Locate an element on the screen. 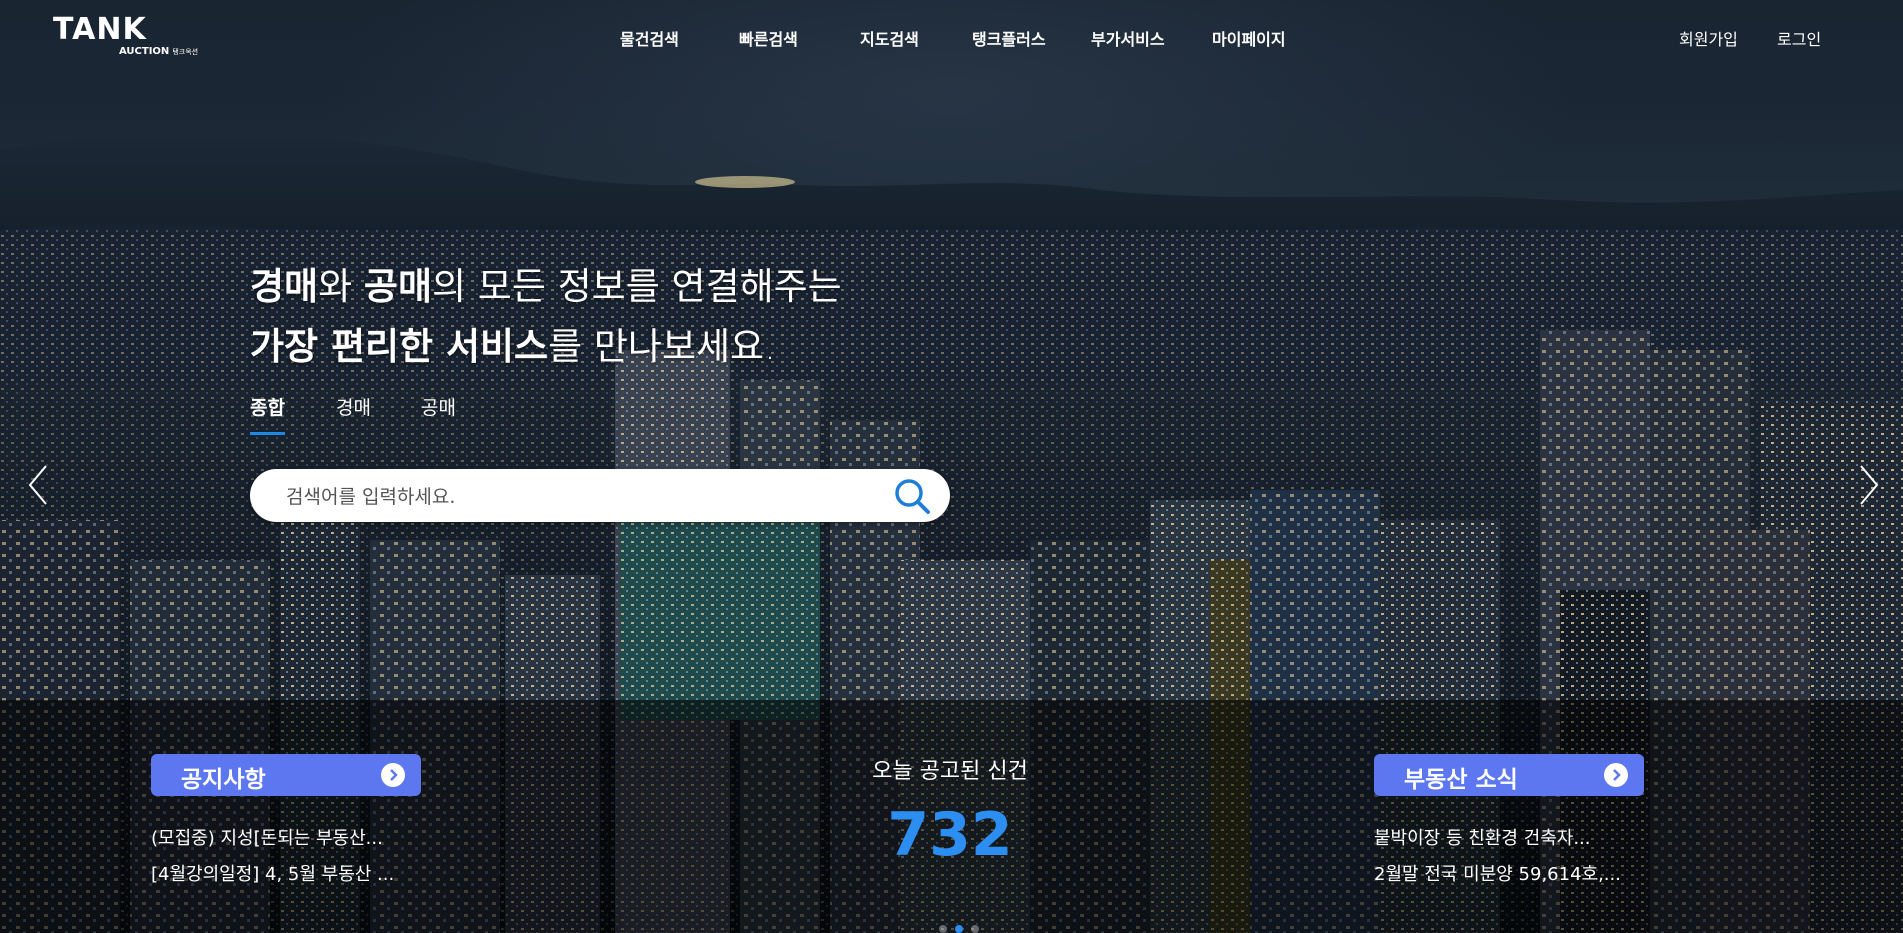  tab-auction: 경매 is located at coordinates (353, 412).